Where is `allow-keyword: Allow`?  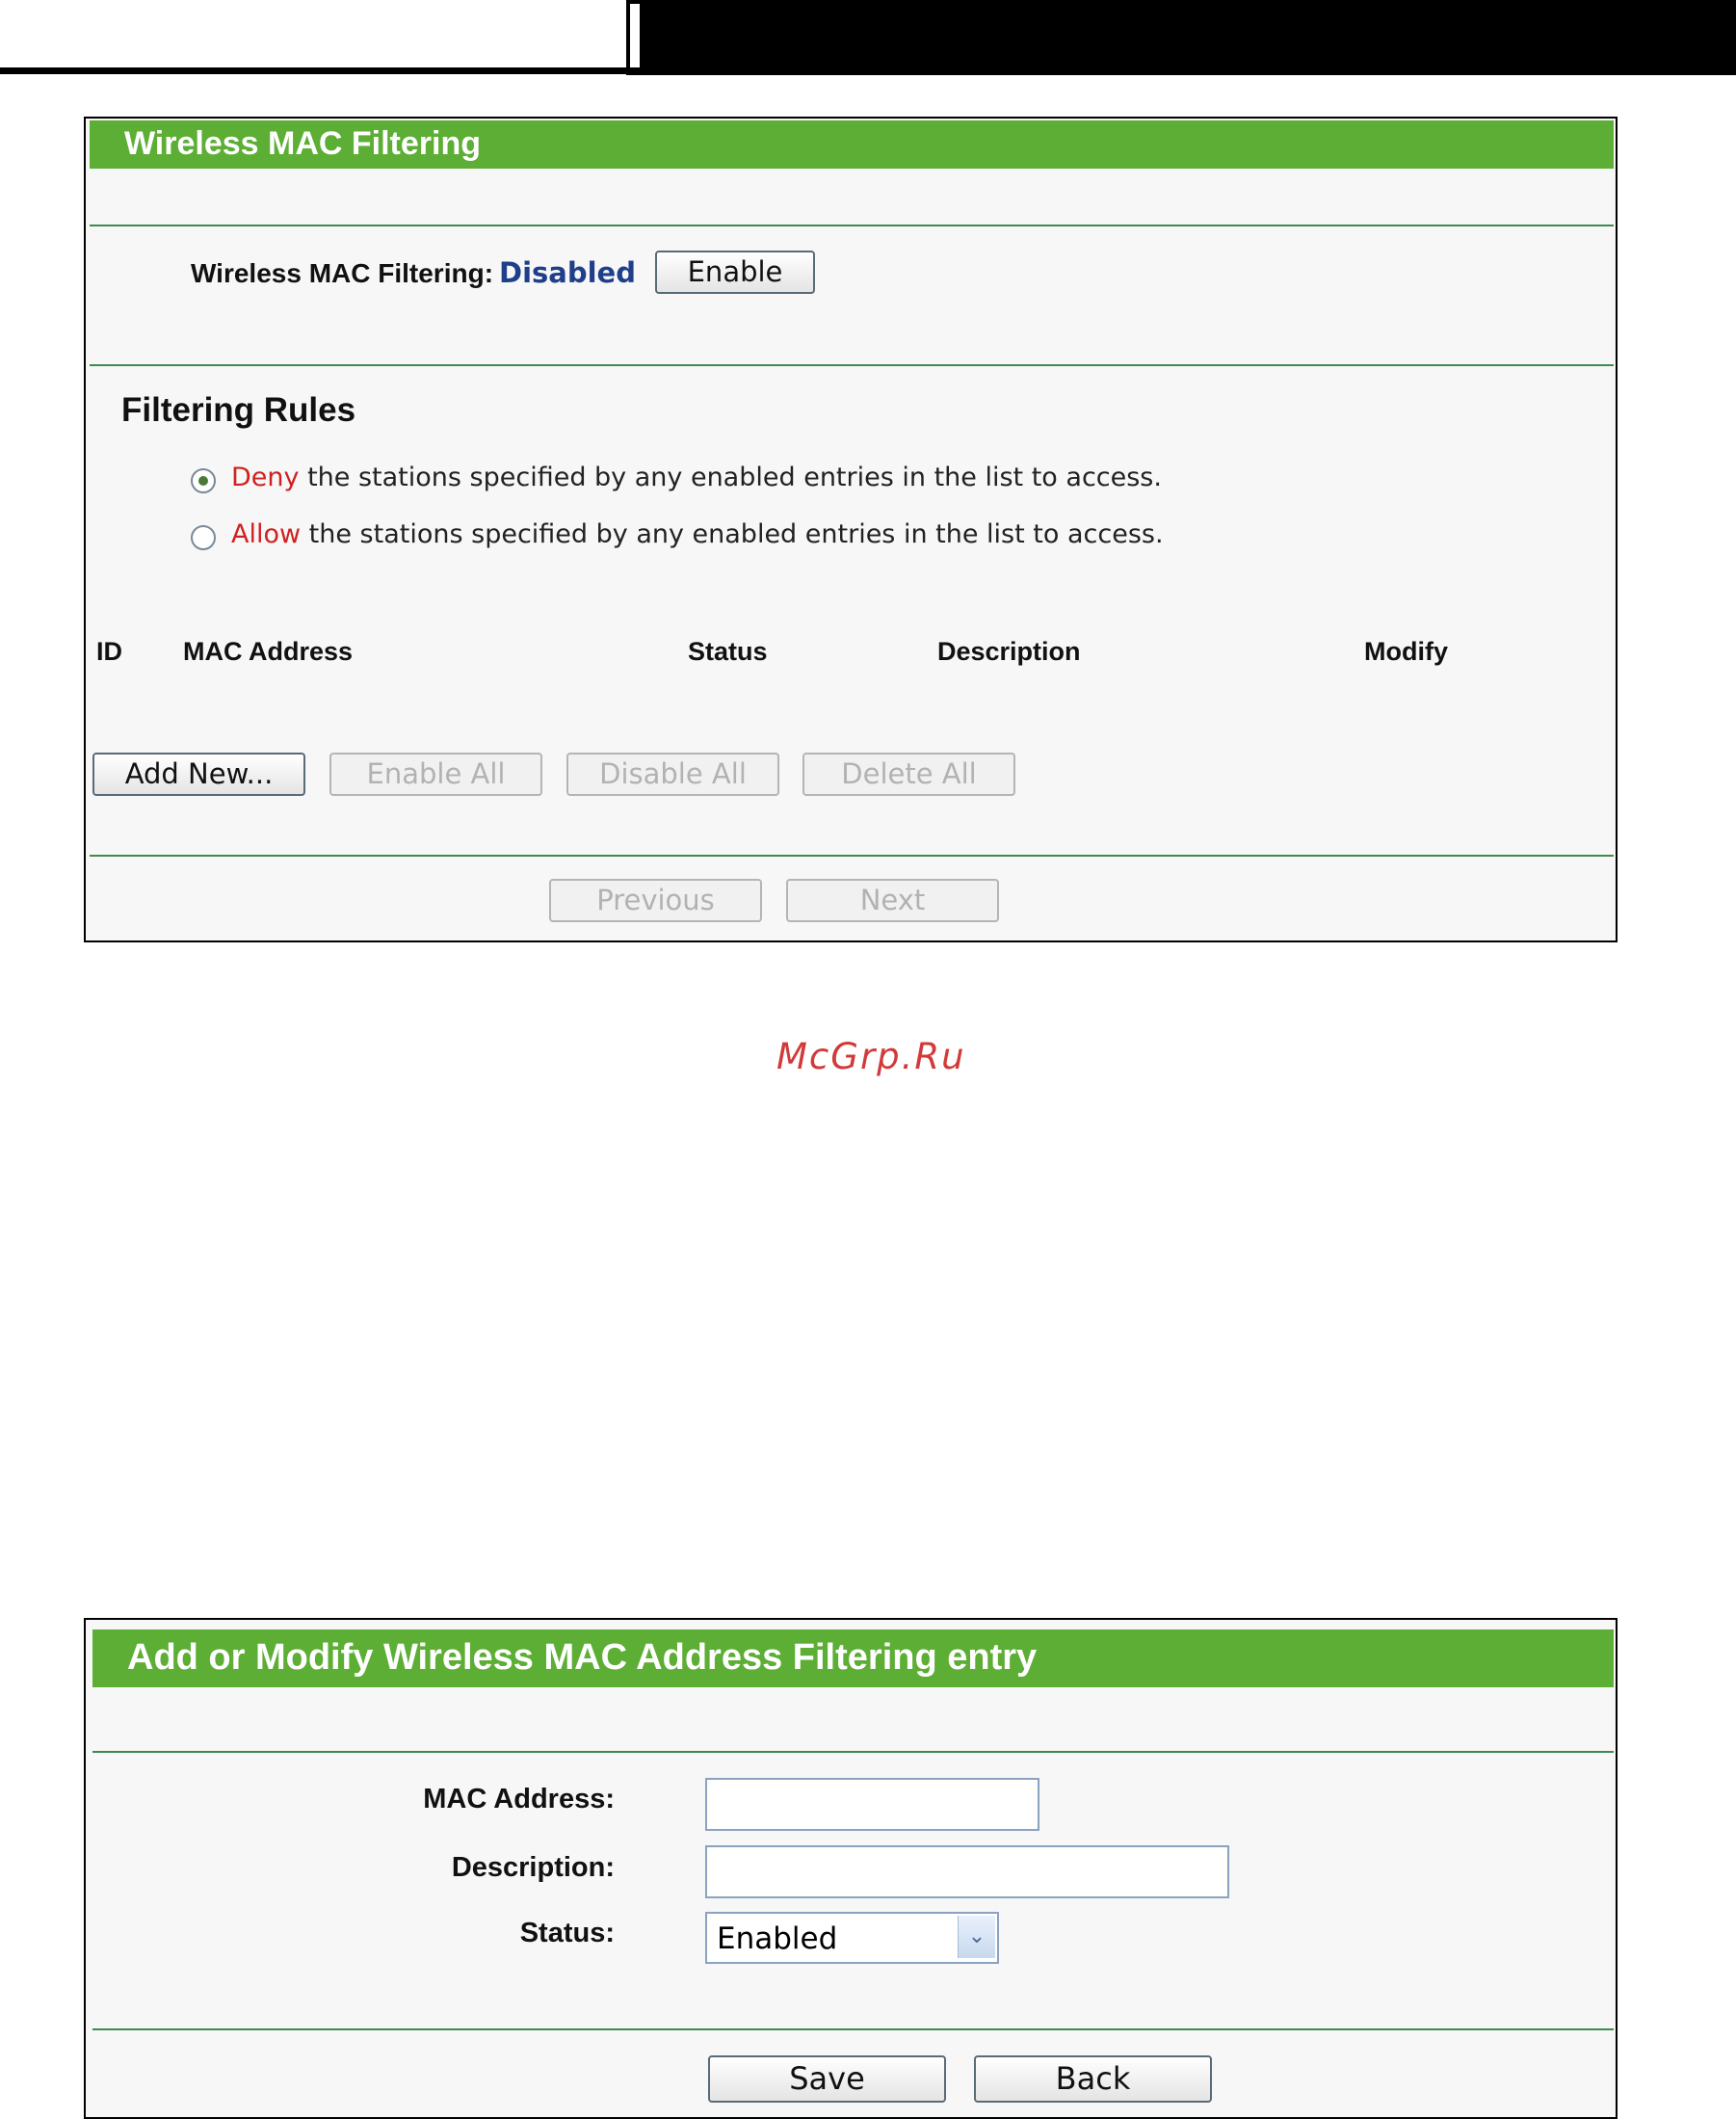 allow-keyword: Allow is located at coordinates (266, 534).